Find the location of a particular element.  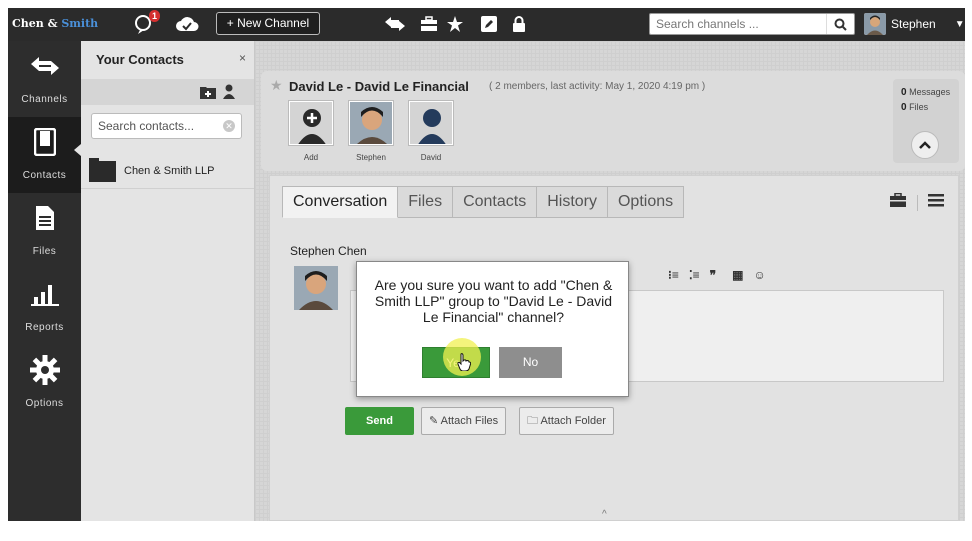

tab-options: Options is located at coordinates (646, 202).